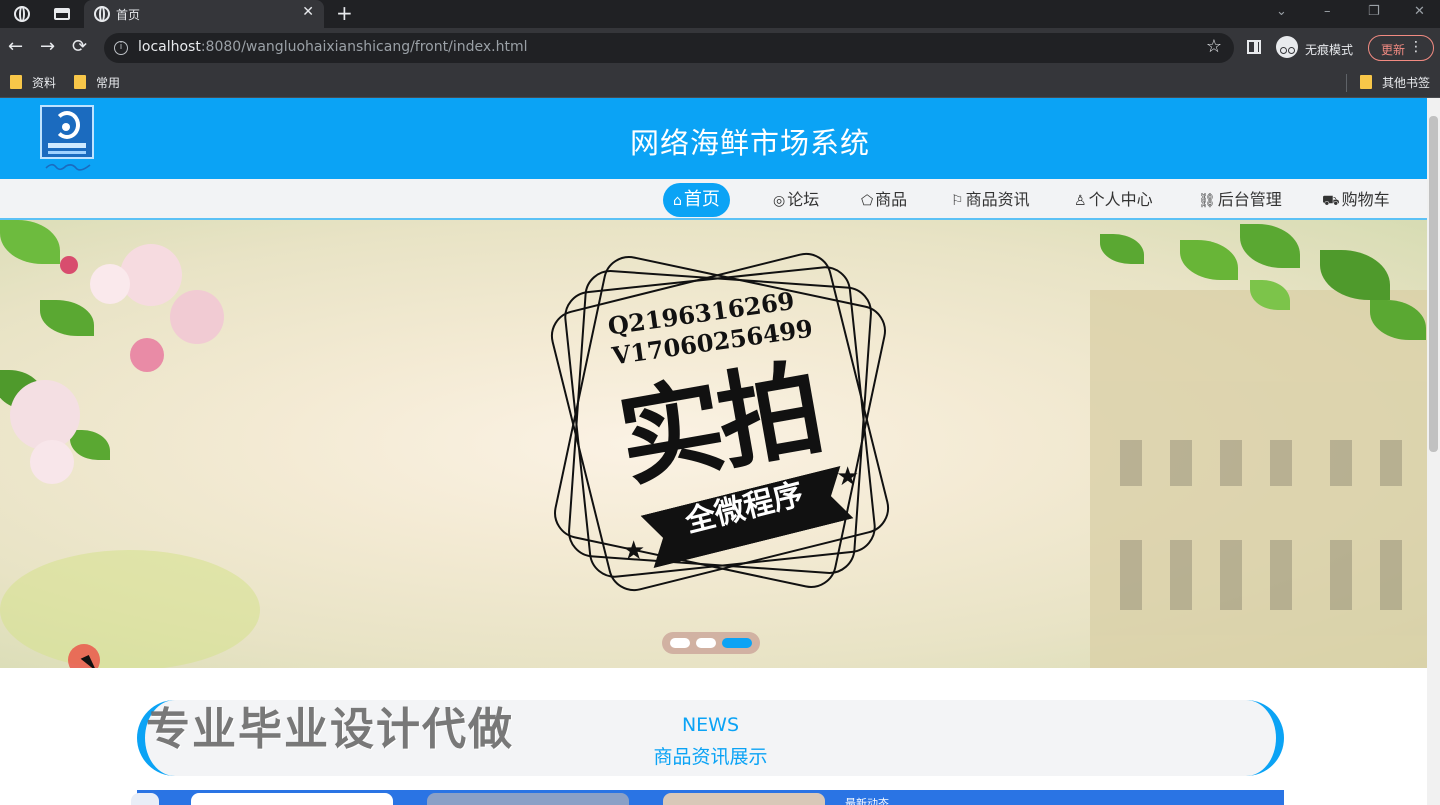 The image size is (1440, 805). I want to click on carousel-indicators, so click(711, 643).